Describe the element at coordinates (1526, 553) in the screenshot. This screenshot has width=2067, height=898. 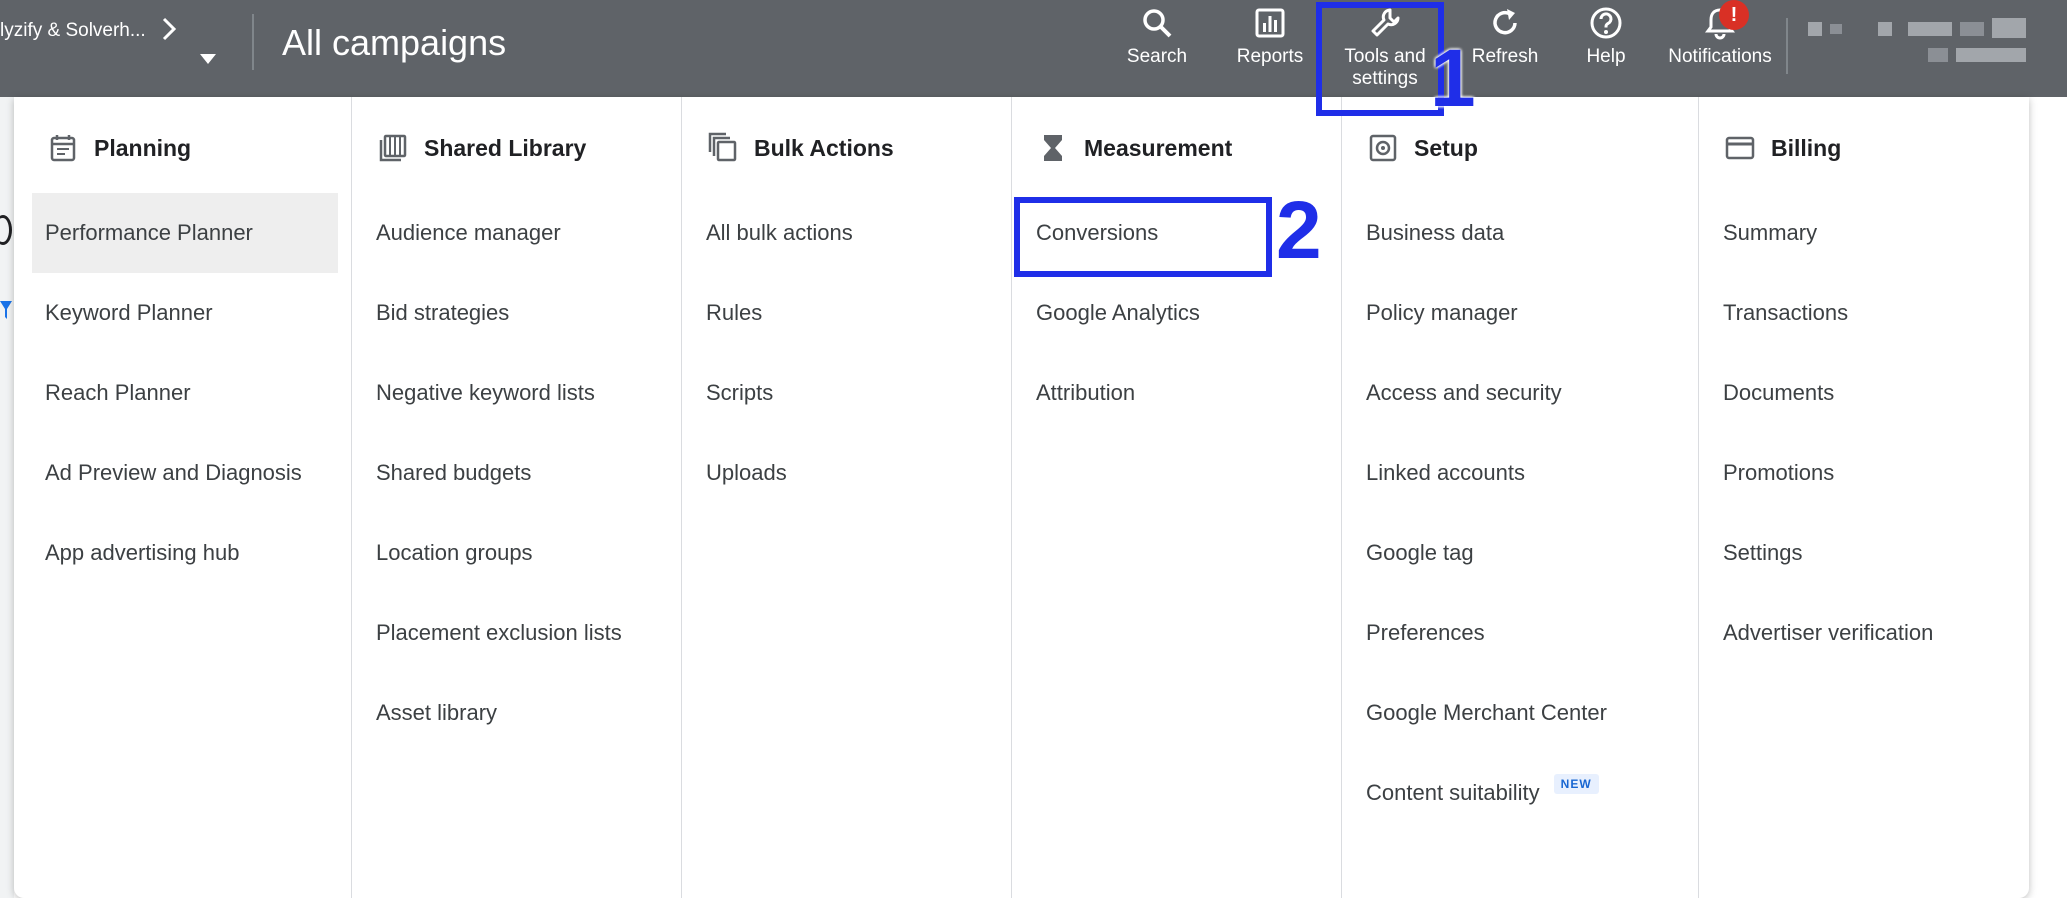
I see `menu-item-google-tag: Google tag` at that location.